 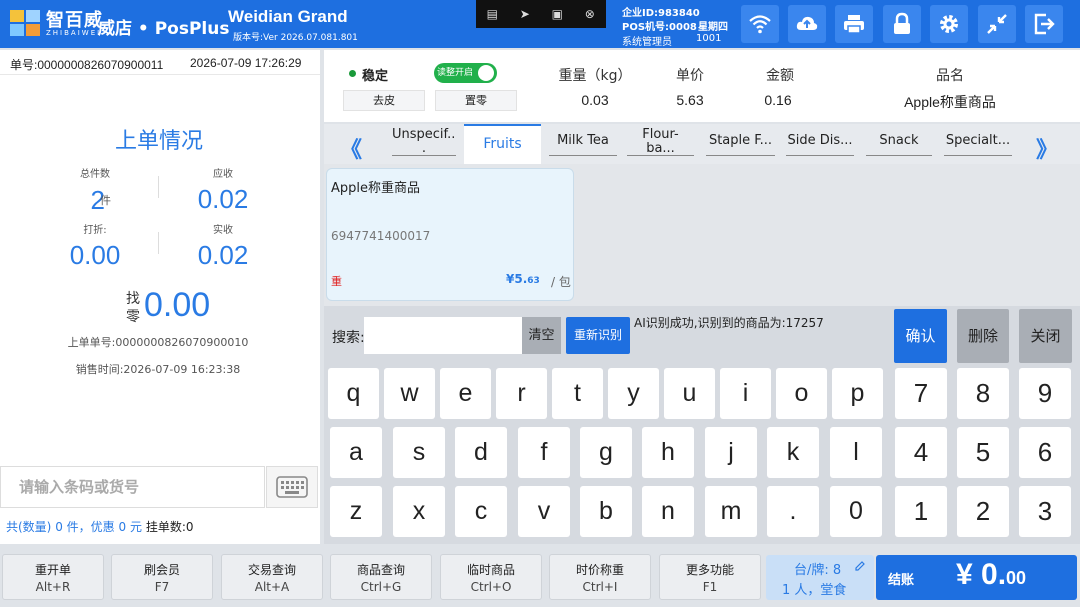 What do you see at coordinates (375, 76) in the screenshot?
I see `stable-label: 稳定` at bounding box center [375, 76].